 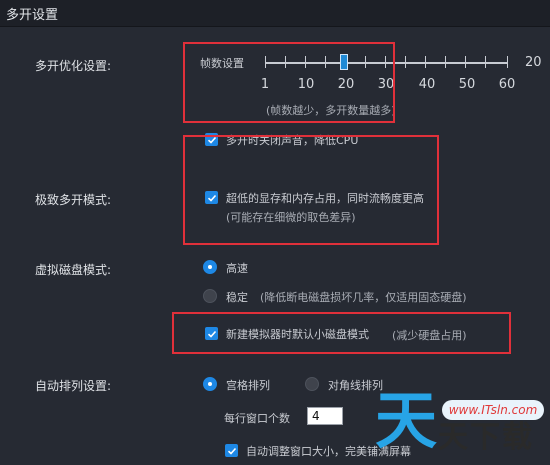 What do you see at coordinates (311, 190) in the screenshot?
I see `annotation-box-extreme` at bounding box center [311, 190].